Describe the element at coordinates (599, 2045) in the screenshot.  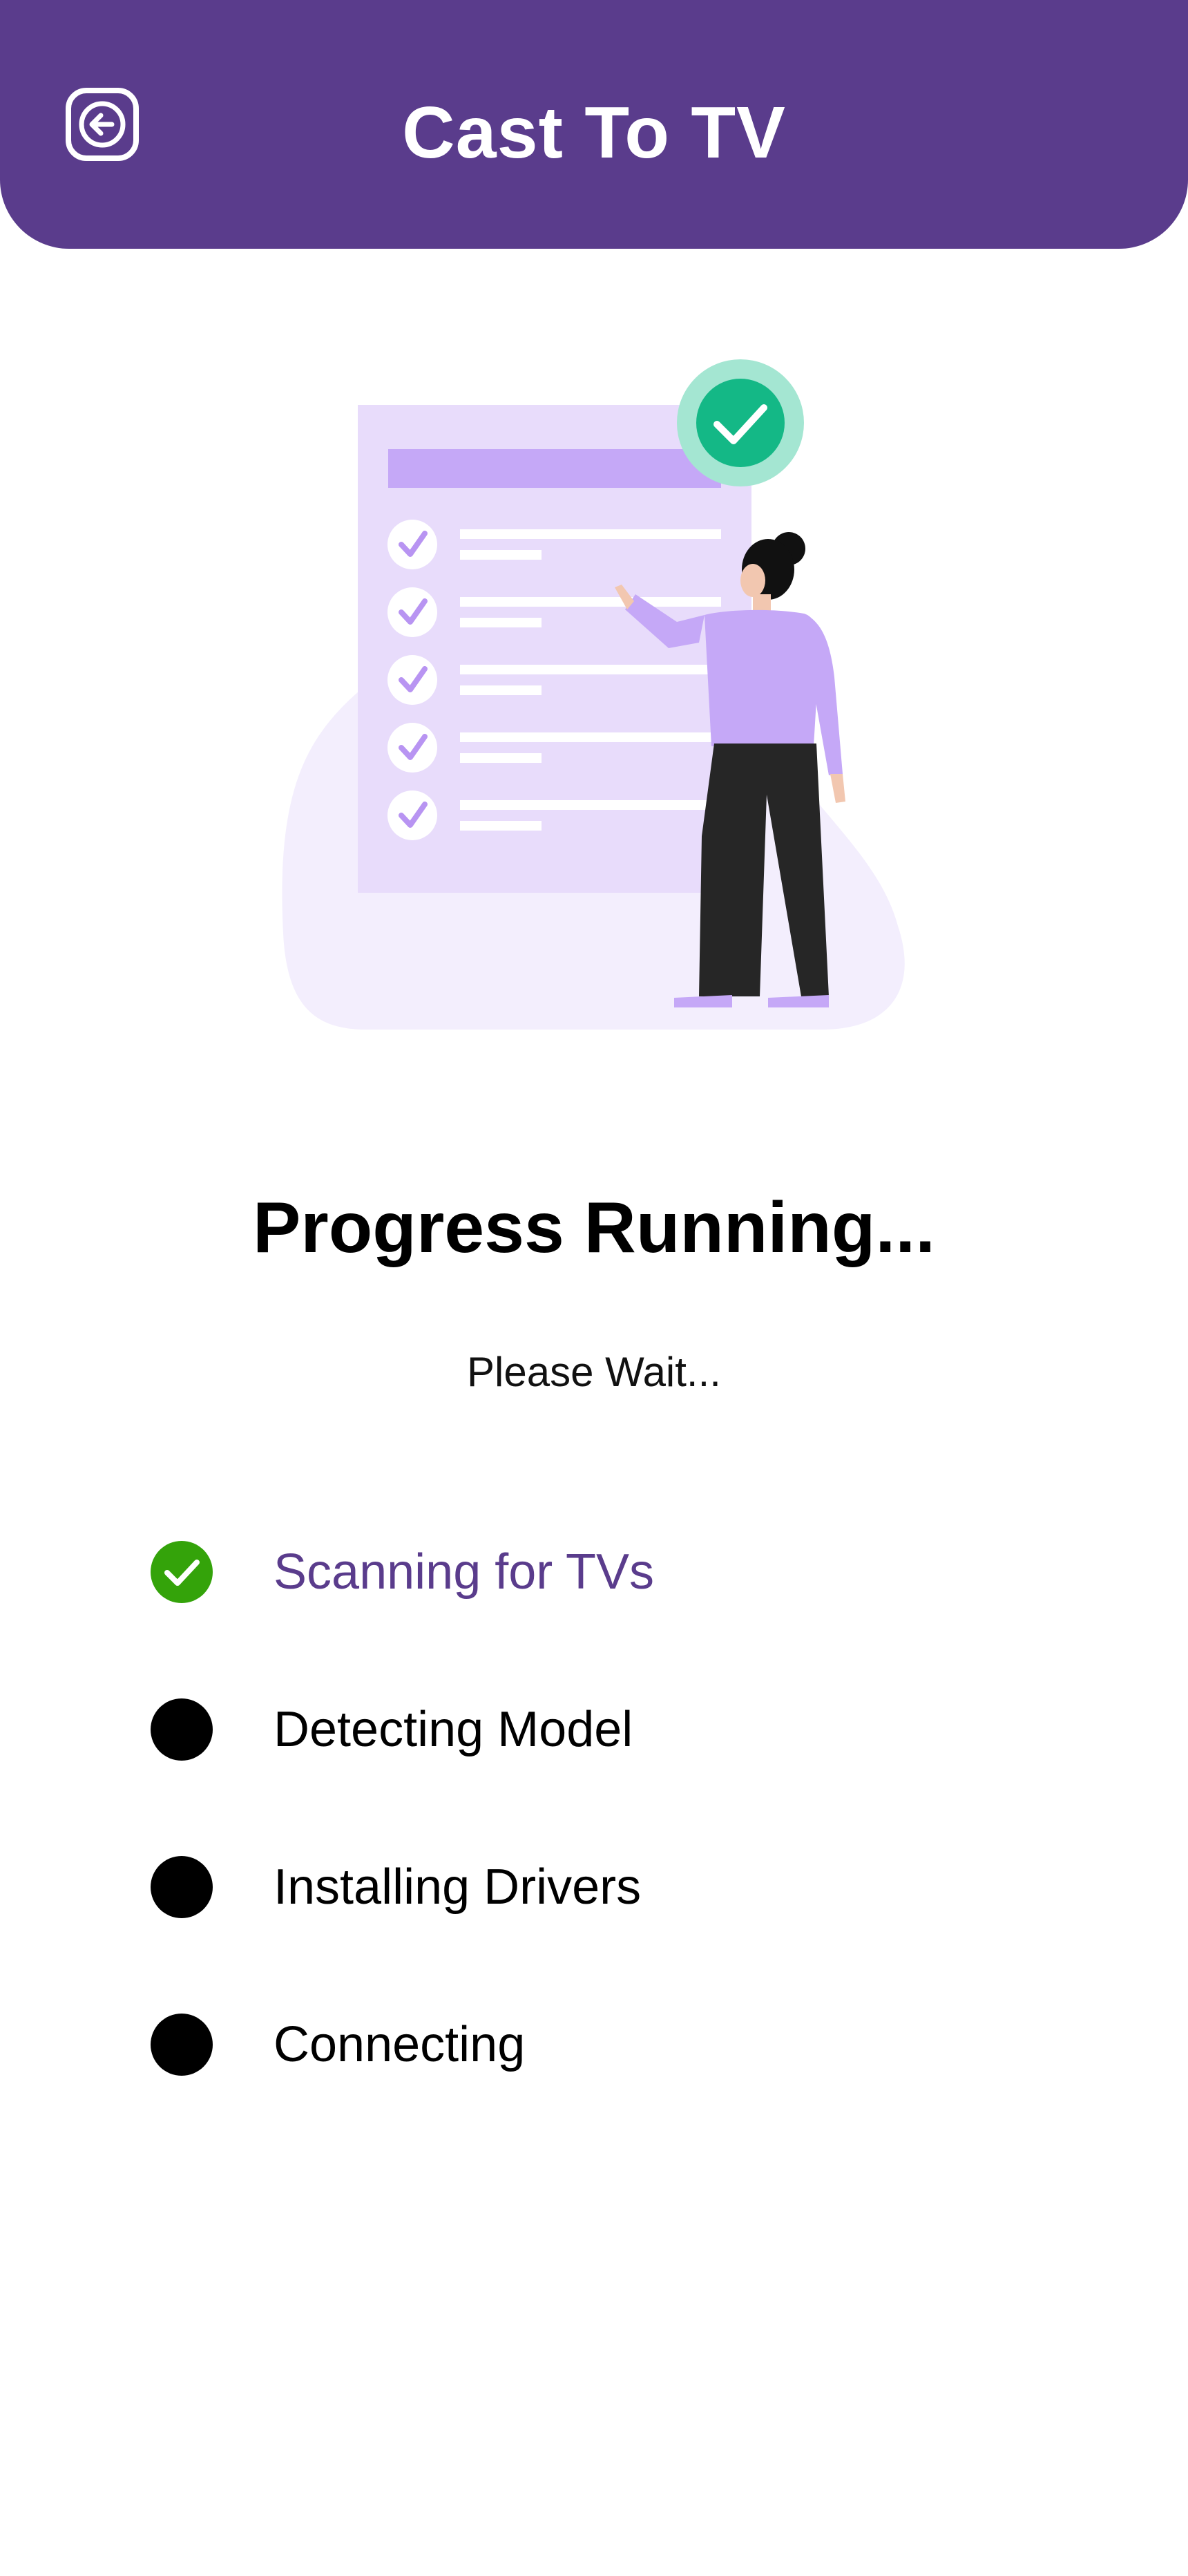
I see `step-connecting: Connecting` at that location.